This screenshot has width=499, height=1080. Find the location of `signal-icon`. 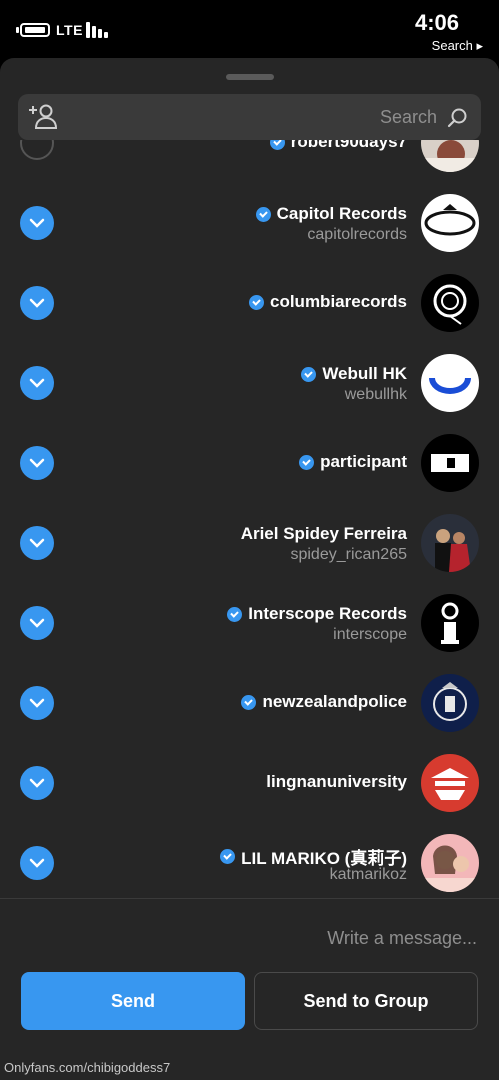

signal-icon is located at coordinates (98, 30).